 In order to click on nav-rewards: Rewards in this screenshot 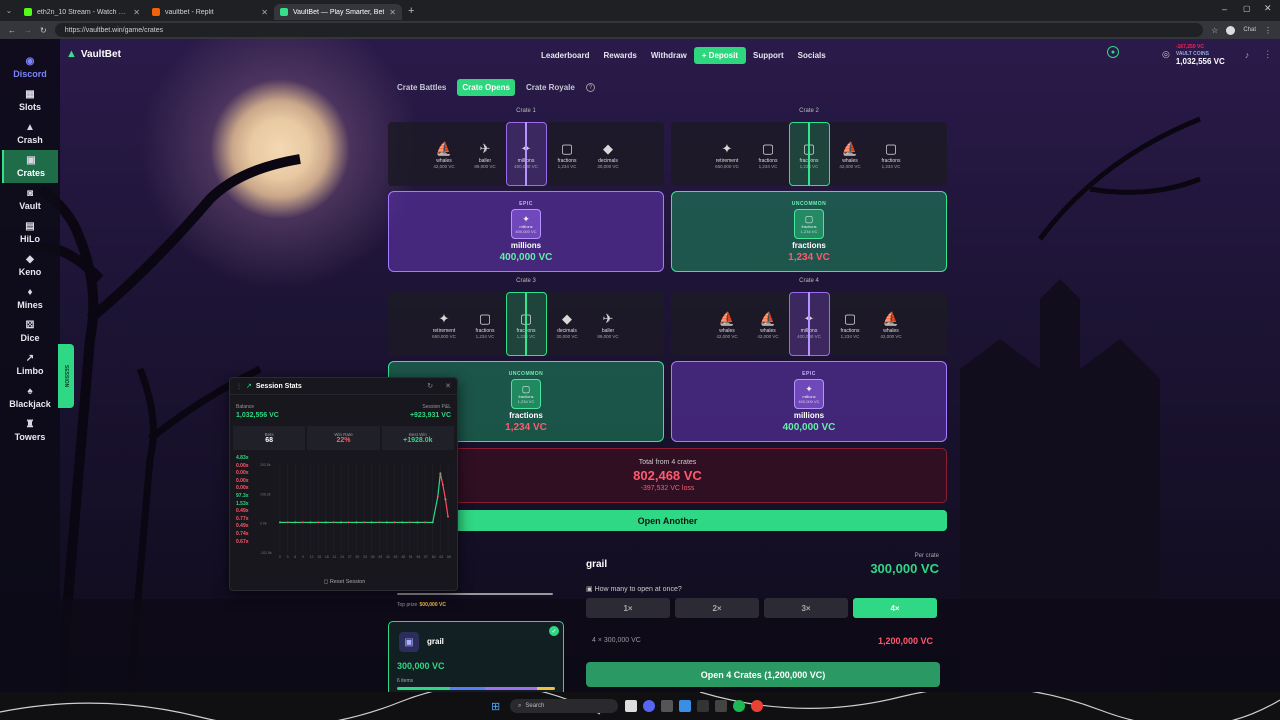, I will do `click(619, 55)`.